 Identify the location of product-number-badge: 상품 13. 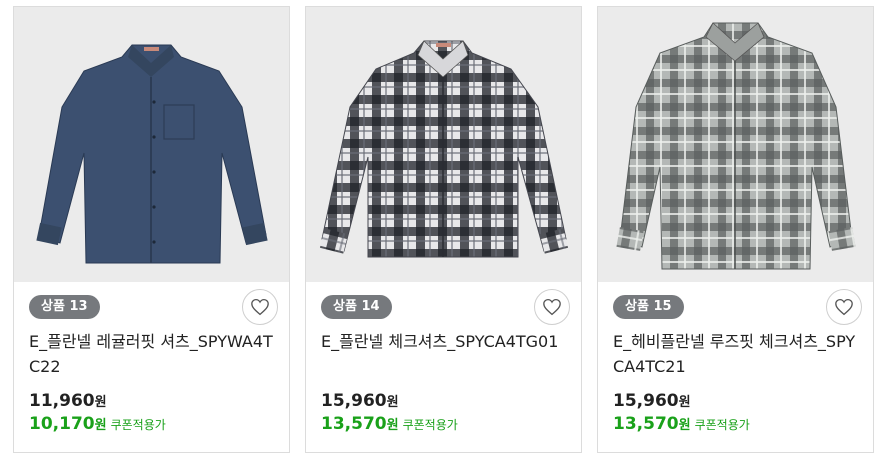
(64, 307).